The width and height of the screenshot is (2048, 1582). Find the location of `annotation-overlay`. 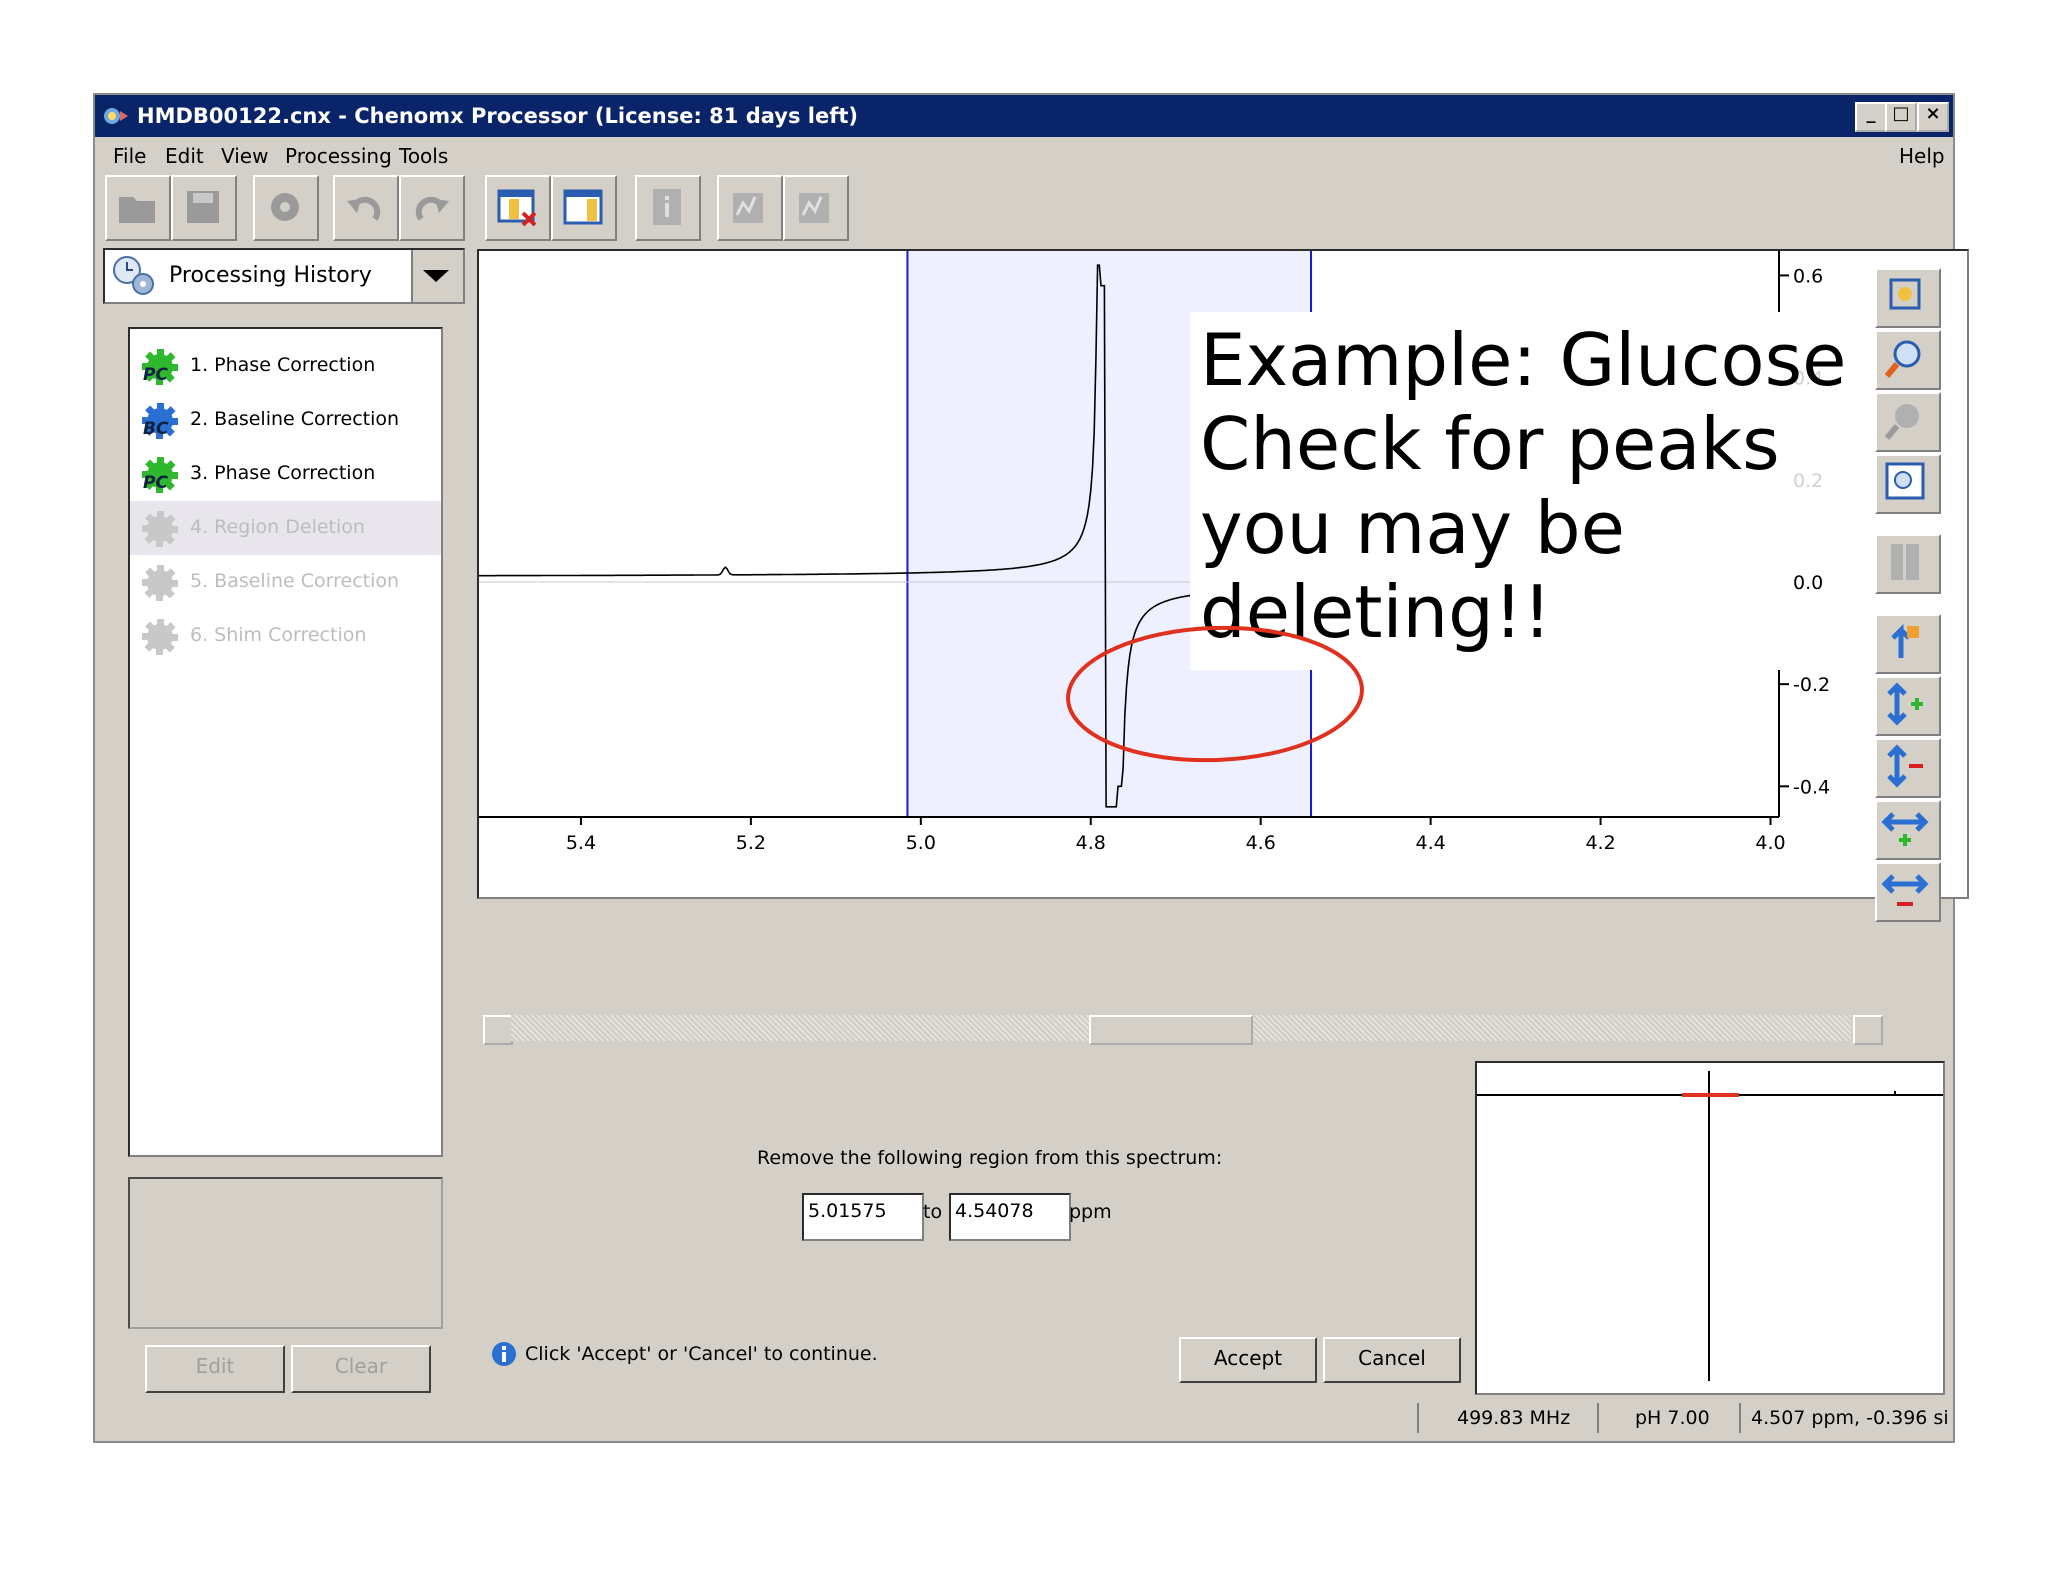

annotation-overlay is located at coordinates (1215, 694).